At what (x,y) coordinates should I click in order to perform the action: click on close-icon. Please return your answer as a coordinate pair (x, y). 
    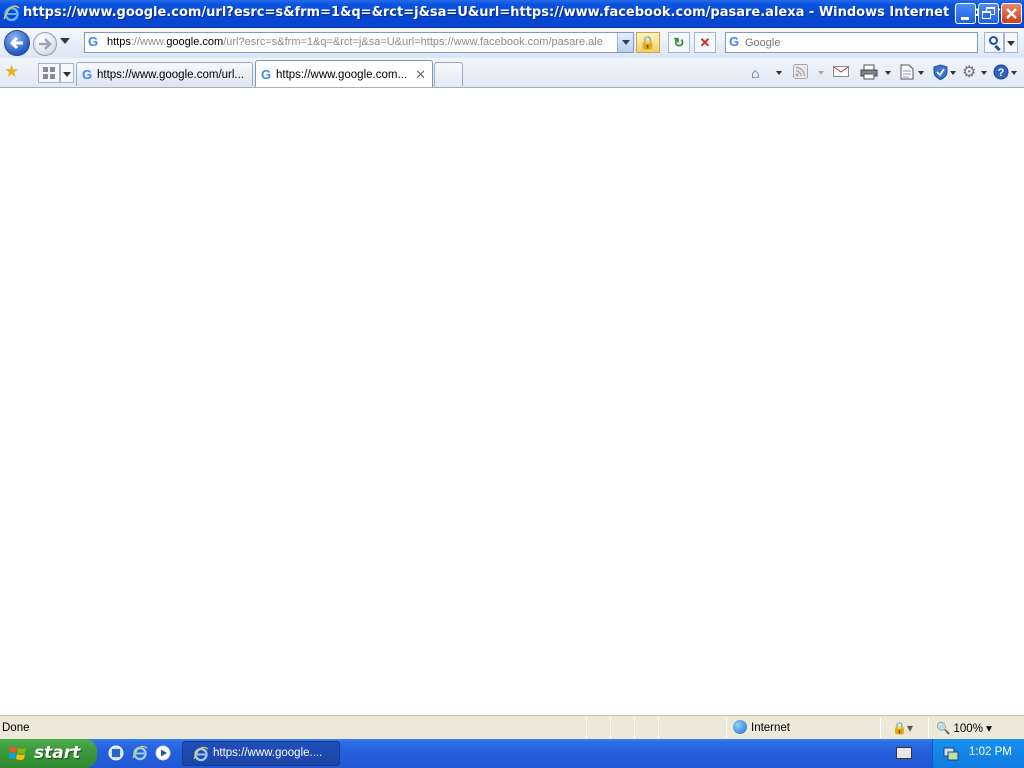
    Looking at the image, I should click on (1011, 13).